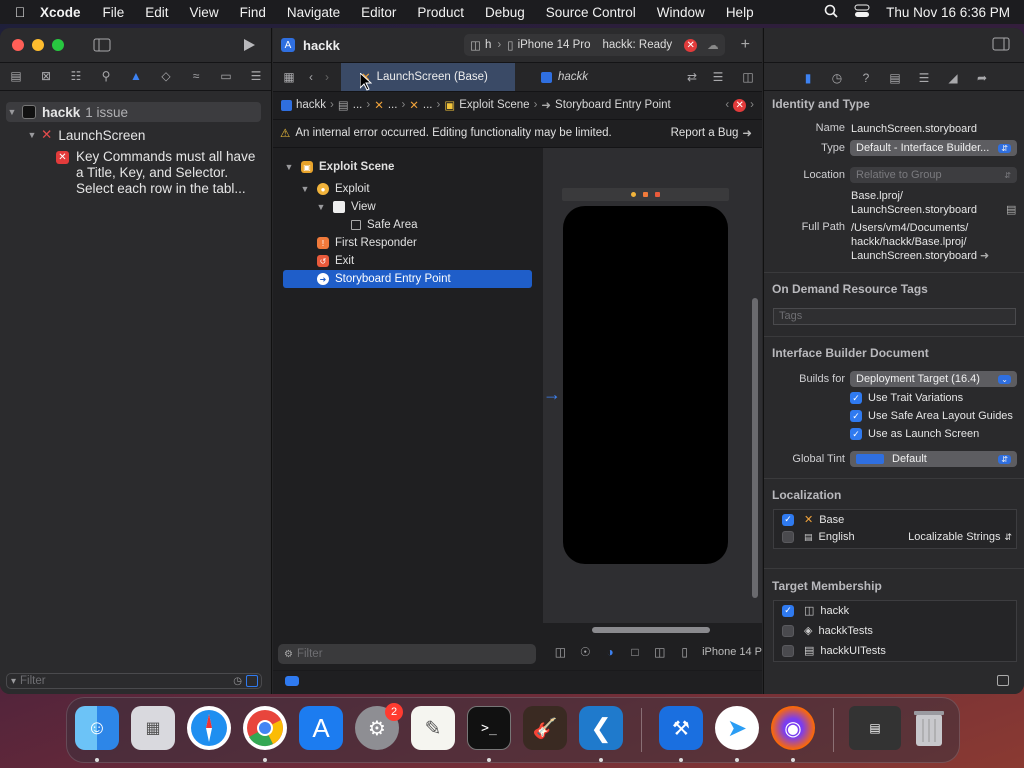 Image resolution: width=1024 pixels, height=768 pixels. I want to click on debug-area-toggle-icon, so click(292, 681).